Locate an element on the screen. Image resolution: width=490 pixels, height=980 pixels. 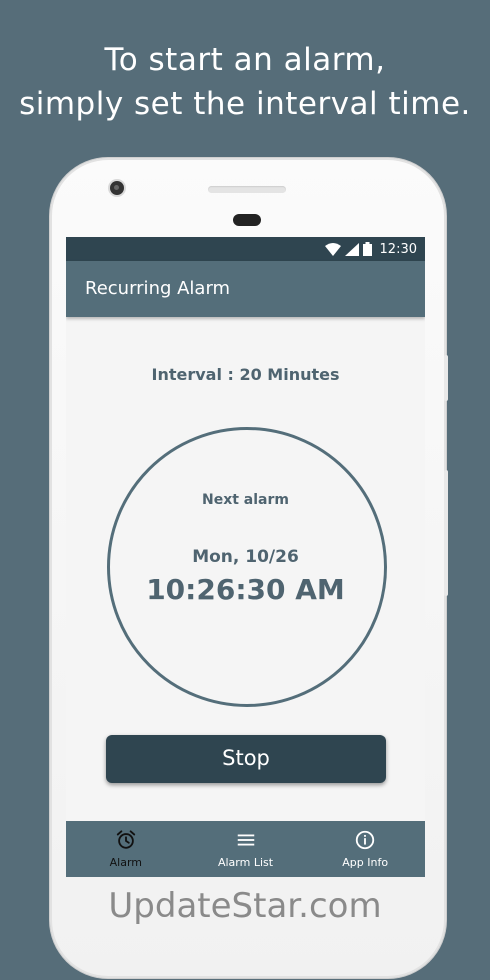
status-bar: 12:30 is located at coordinates (245, 249).